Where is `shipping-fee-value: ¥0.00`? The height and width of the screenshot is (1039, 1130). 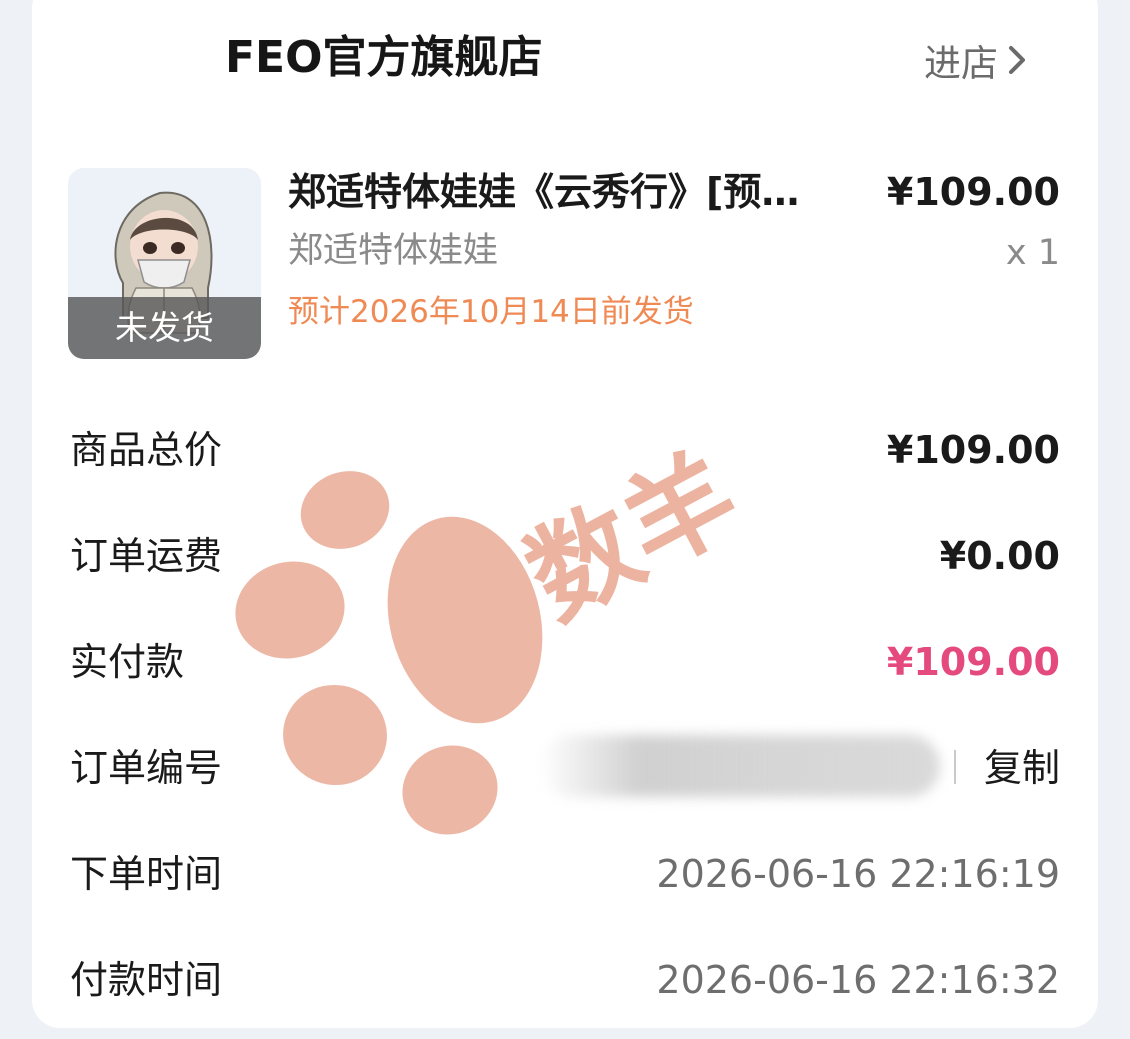 shipping-fee-value: ¥0.00 is located at coordinates (999, 556).